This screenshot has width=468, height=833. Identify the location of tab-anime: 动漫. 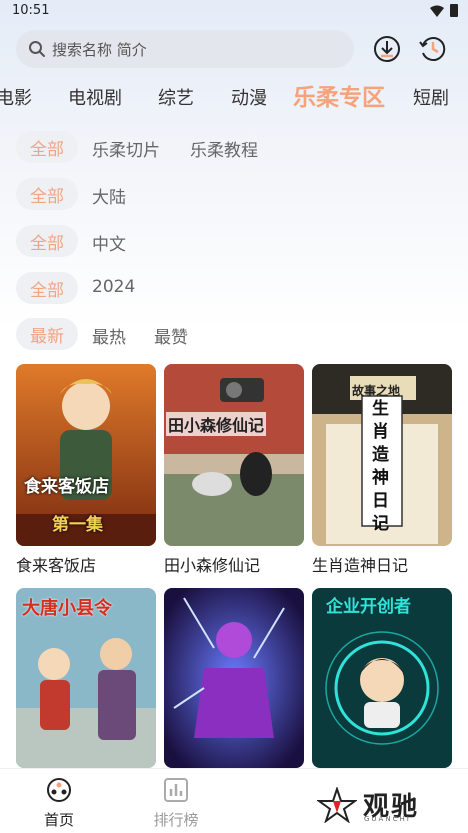
(249, 97).